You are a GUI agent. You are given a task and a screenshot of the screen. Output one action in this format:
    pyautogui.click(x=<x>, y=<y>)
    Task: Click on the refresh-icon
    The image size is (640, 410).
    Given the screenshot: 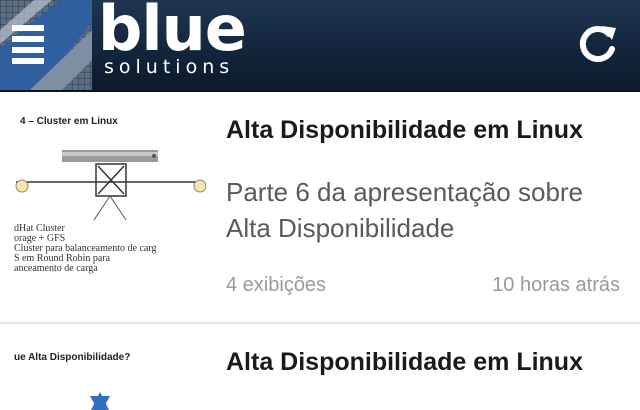 What is the action you would take?
    pyautogui.click(x=597, y=44)
    